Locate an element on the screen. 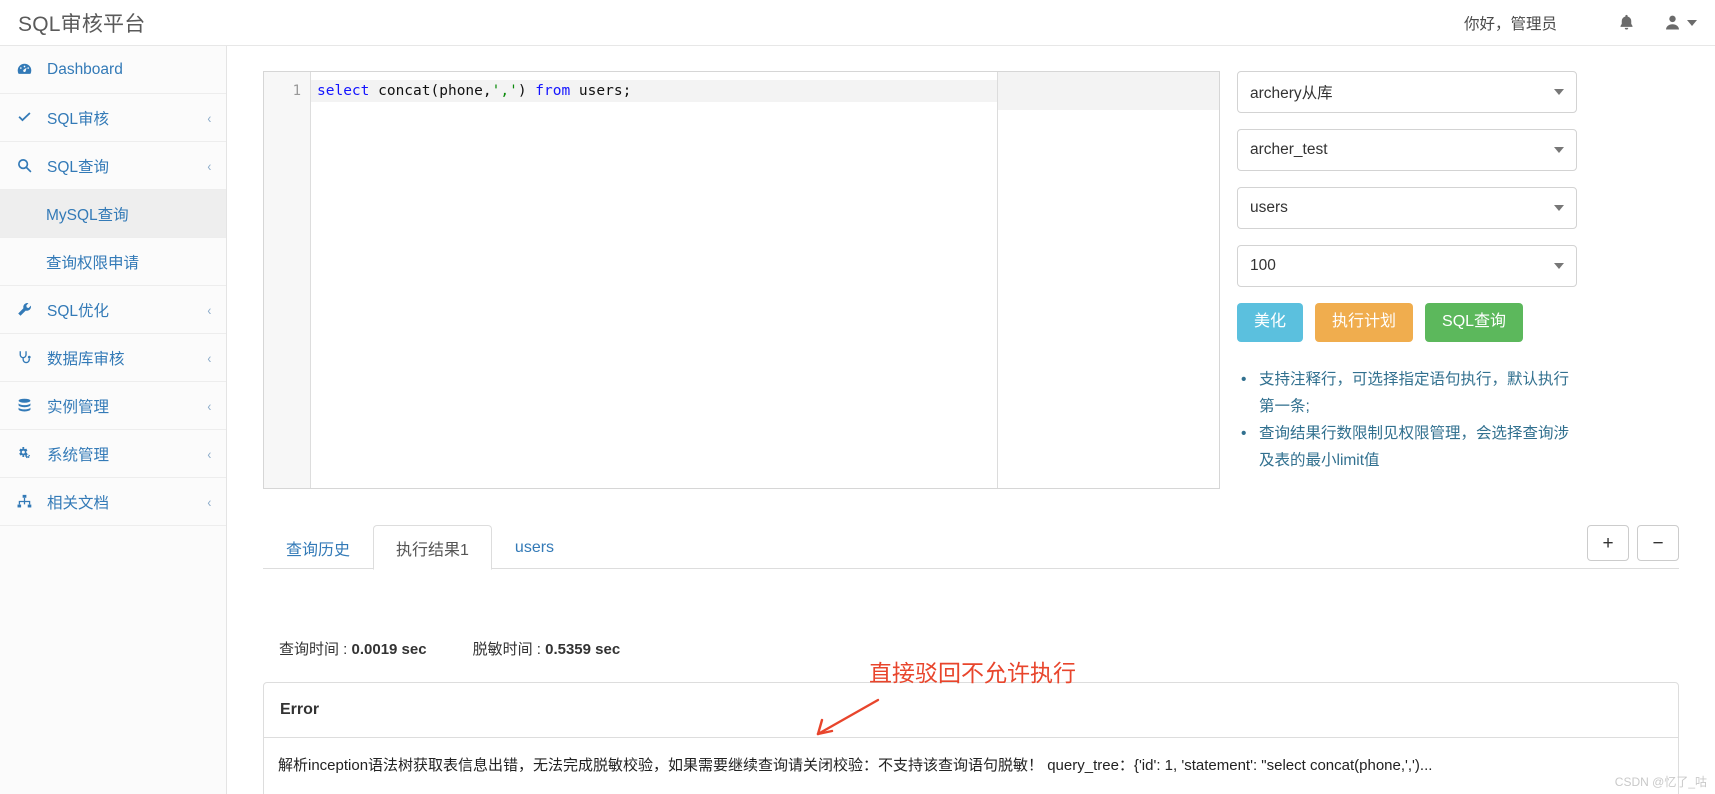 This screenshot has height=794, width=1715. instance-select-value: archery从库 is located at coordinates (1291, 93).